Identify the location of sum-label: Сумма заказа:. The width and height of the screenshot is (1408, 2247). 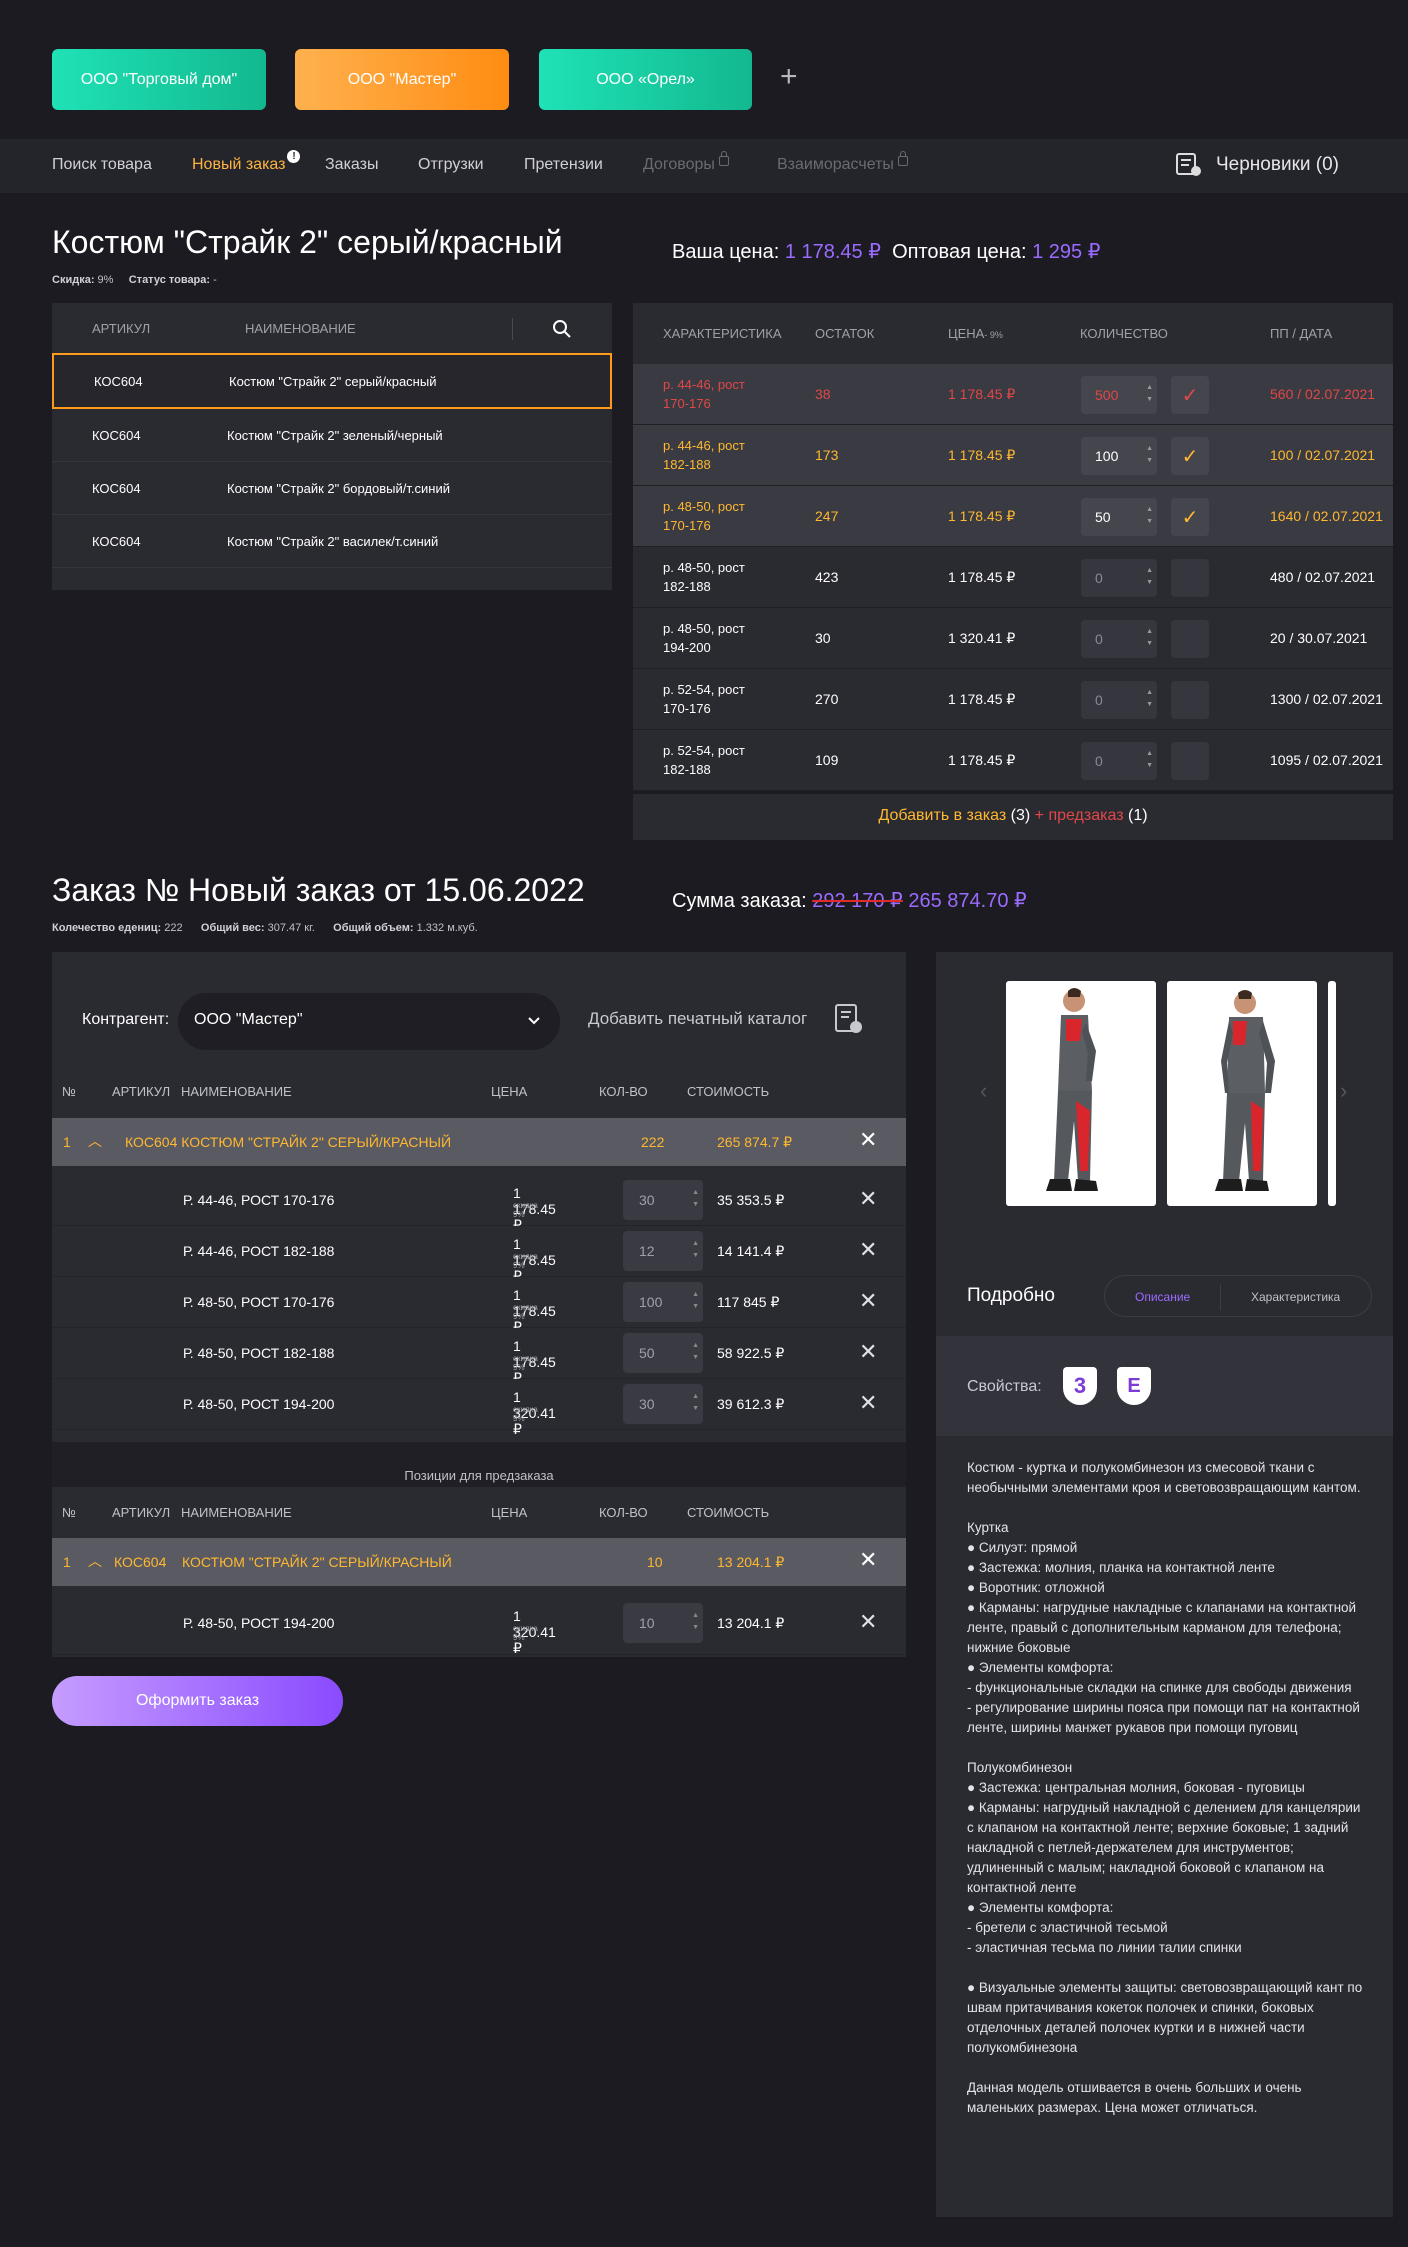
(739, 901).